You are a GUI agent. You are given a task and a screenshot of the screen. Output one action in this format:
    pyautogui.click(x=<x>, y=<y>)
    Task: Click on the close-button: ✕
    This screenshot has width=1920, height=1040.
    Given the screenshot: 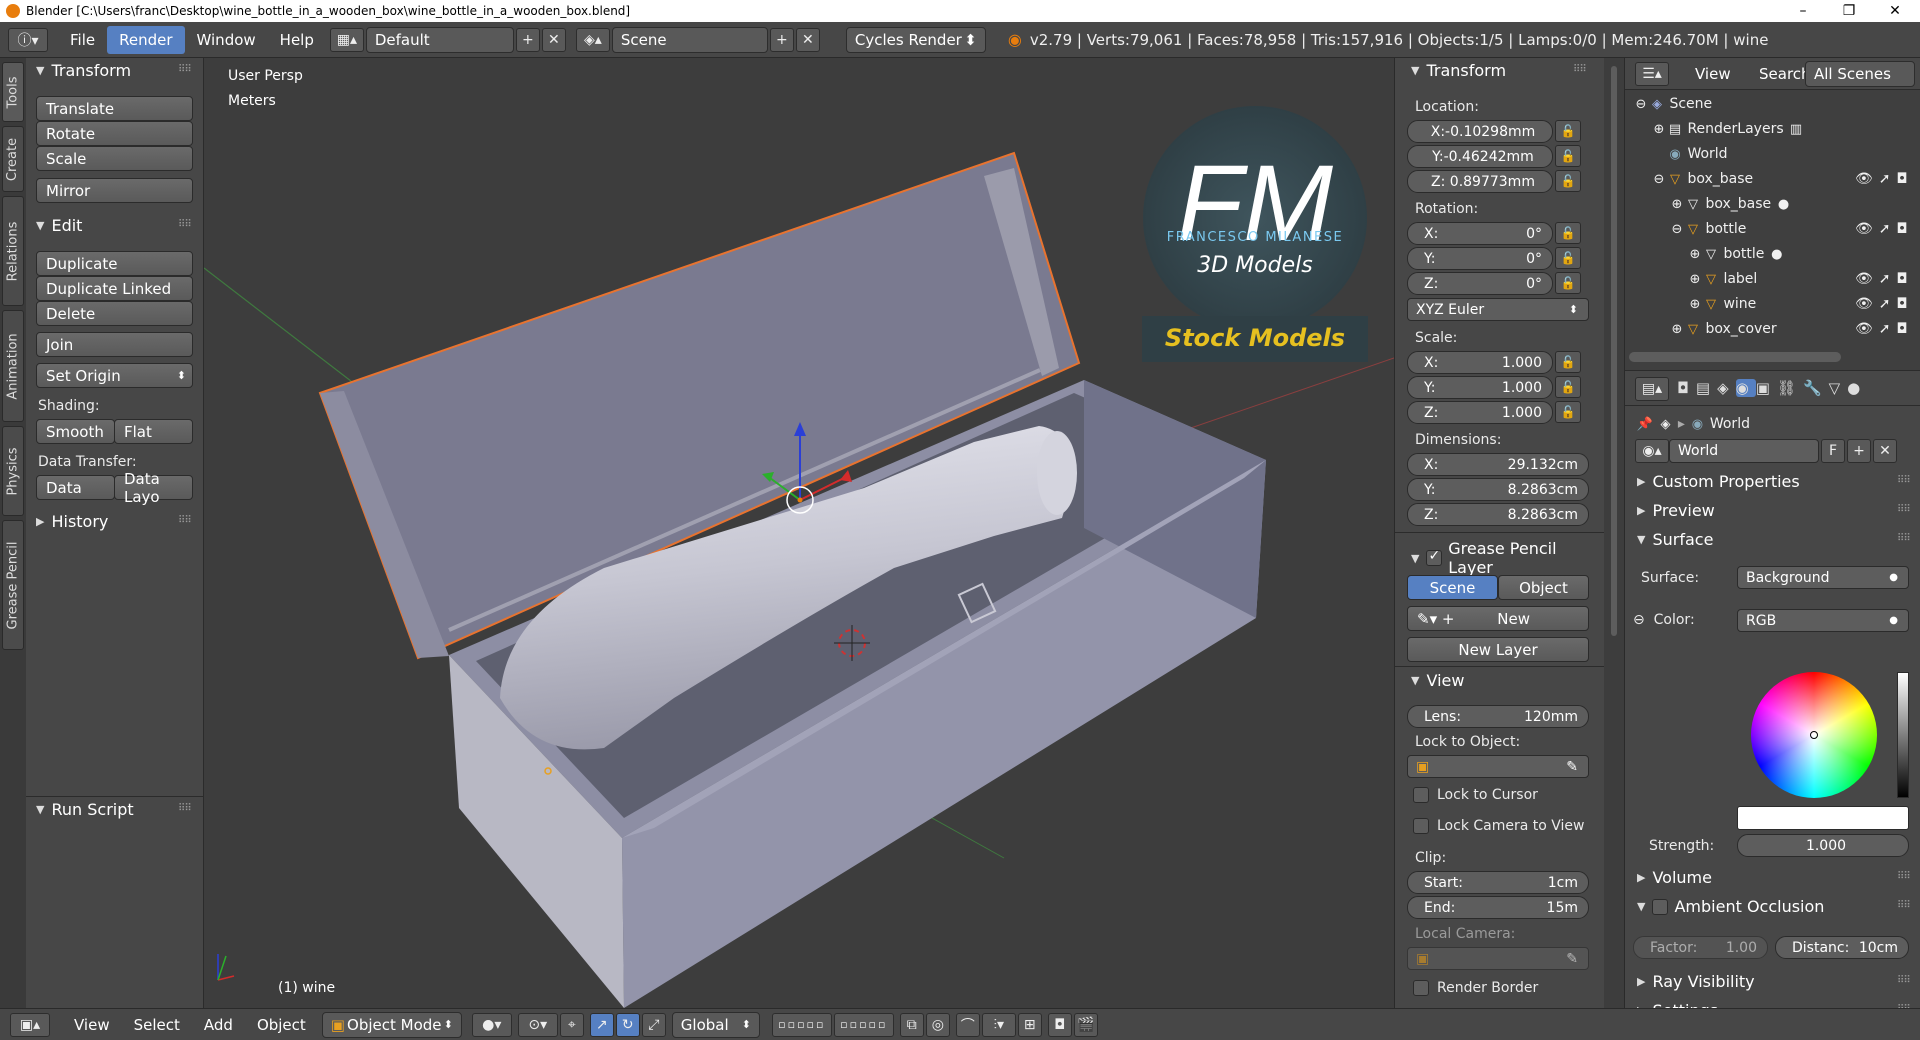 What is the action you would take?
    pyautogui.click(x=1895, y=11)
    